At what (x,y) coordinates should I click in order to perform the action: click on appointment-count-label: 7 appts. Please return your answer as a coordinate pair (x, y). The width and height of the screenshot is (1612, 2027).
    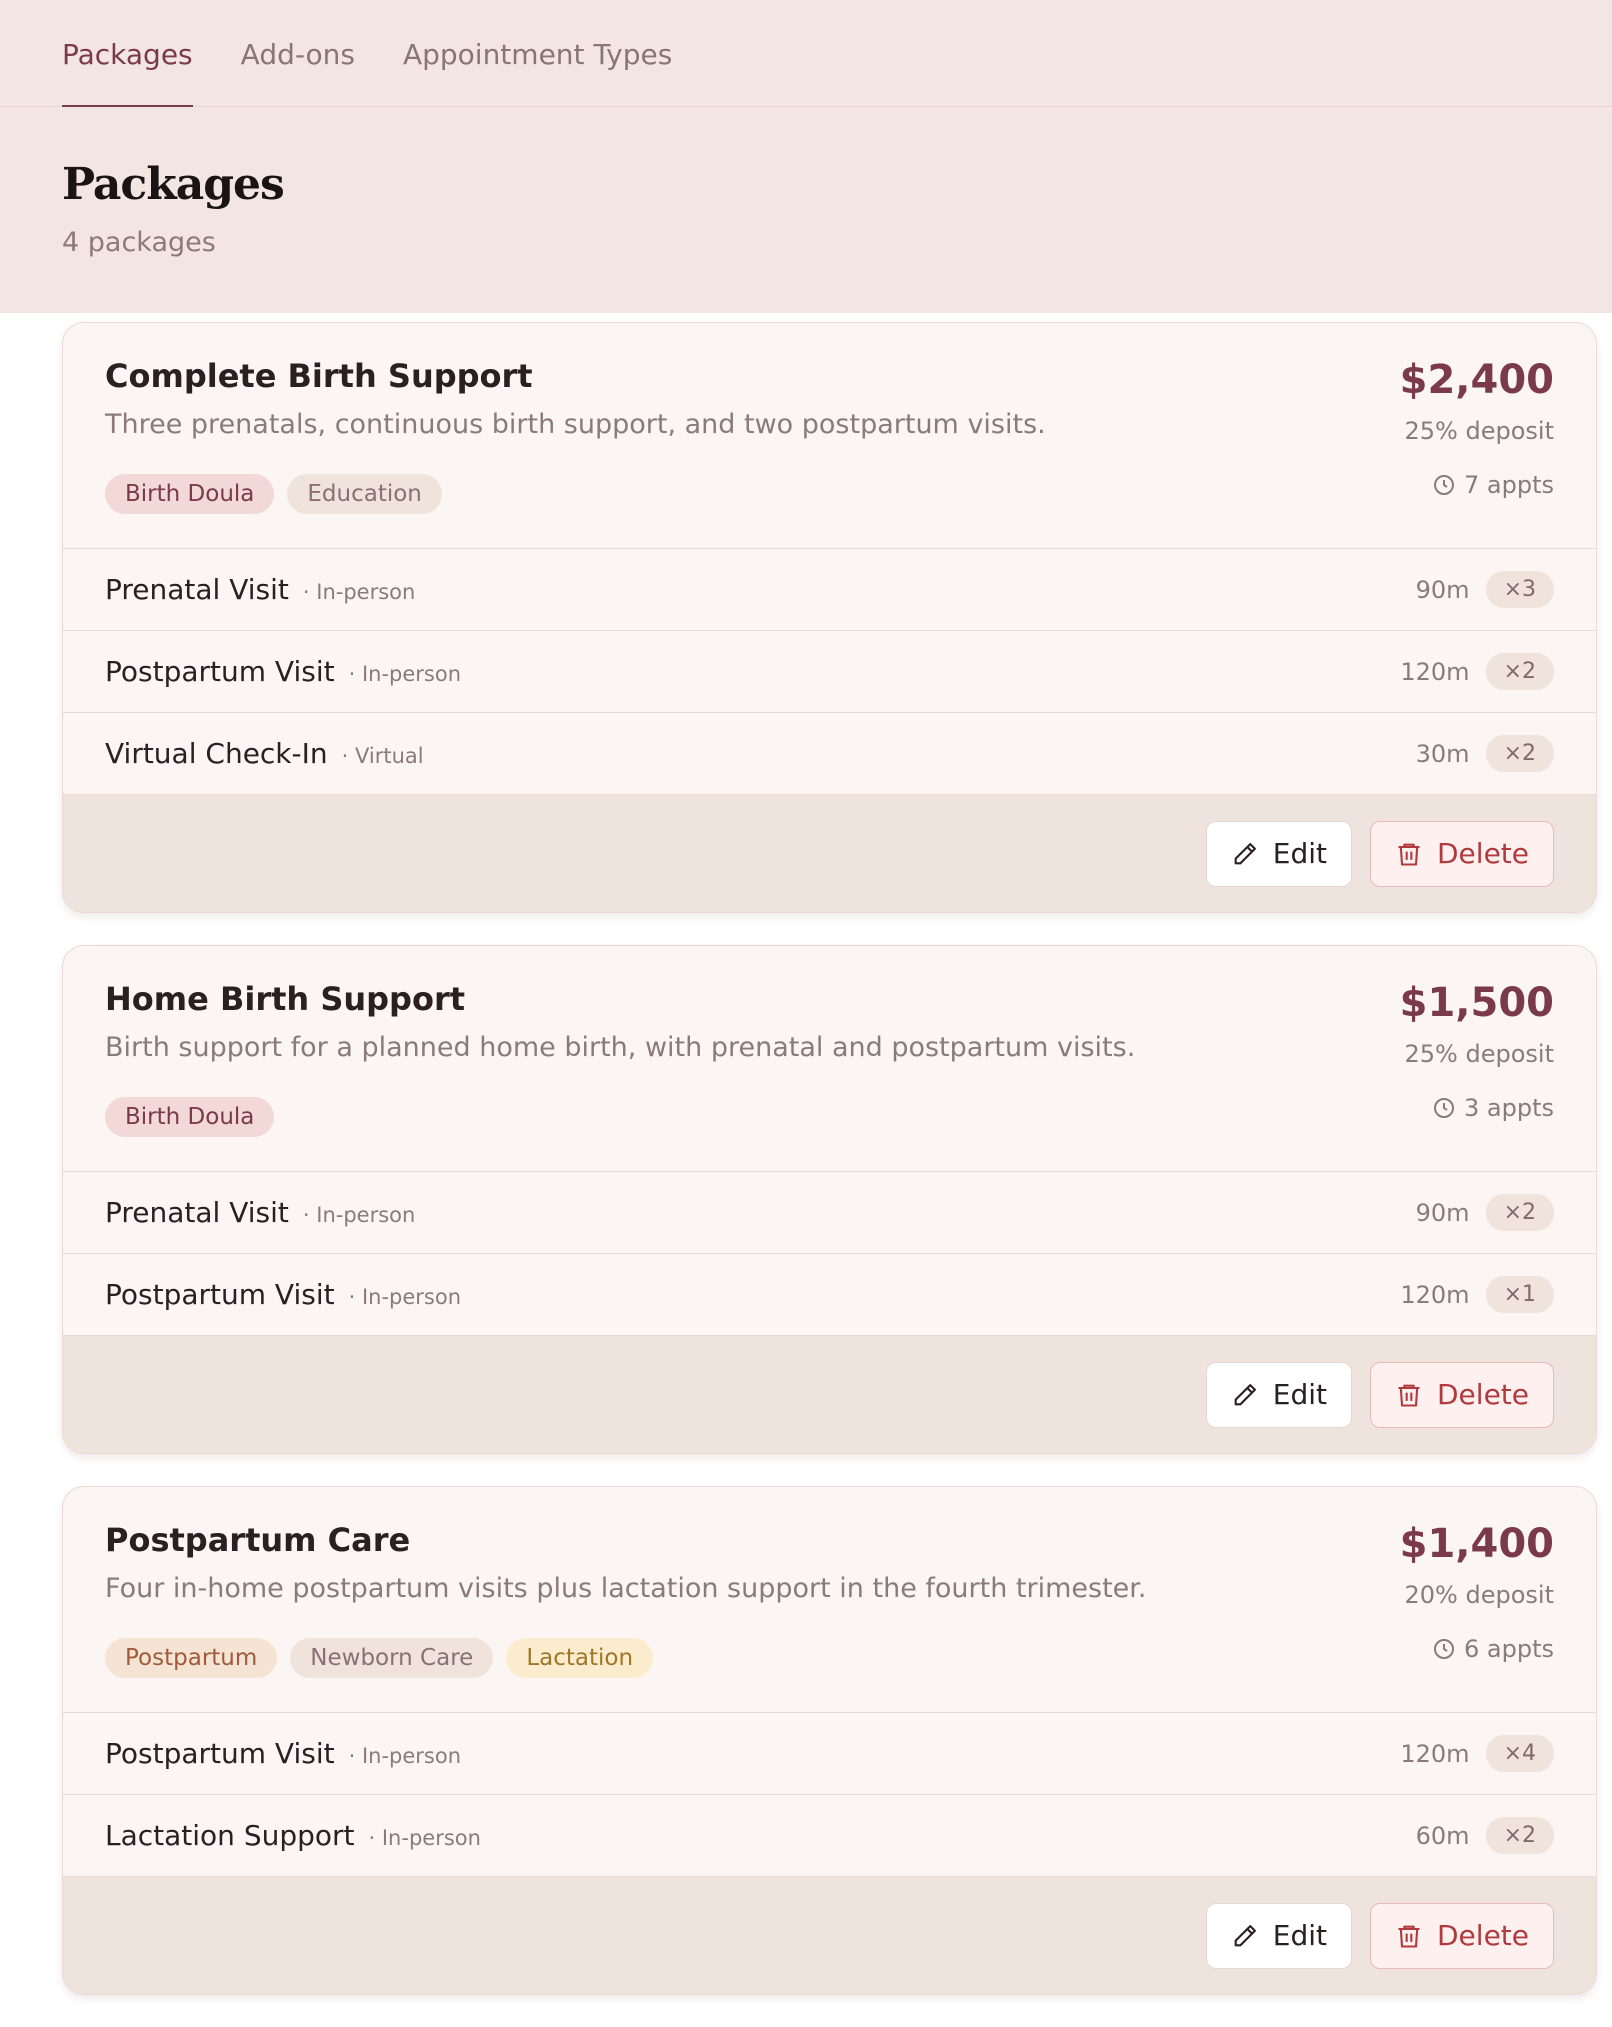
    Looking at the image, I should click on (1509, 485).